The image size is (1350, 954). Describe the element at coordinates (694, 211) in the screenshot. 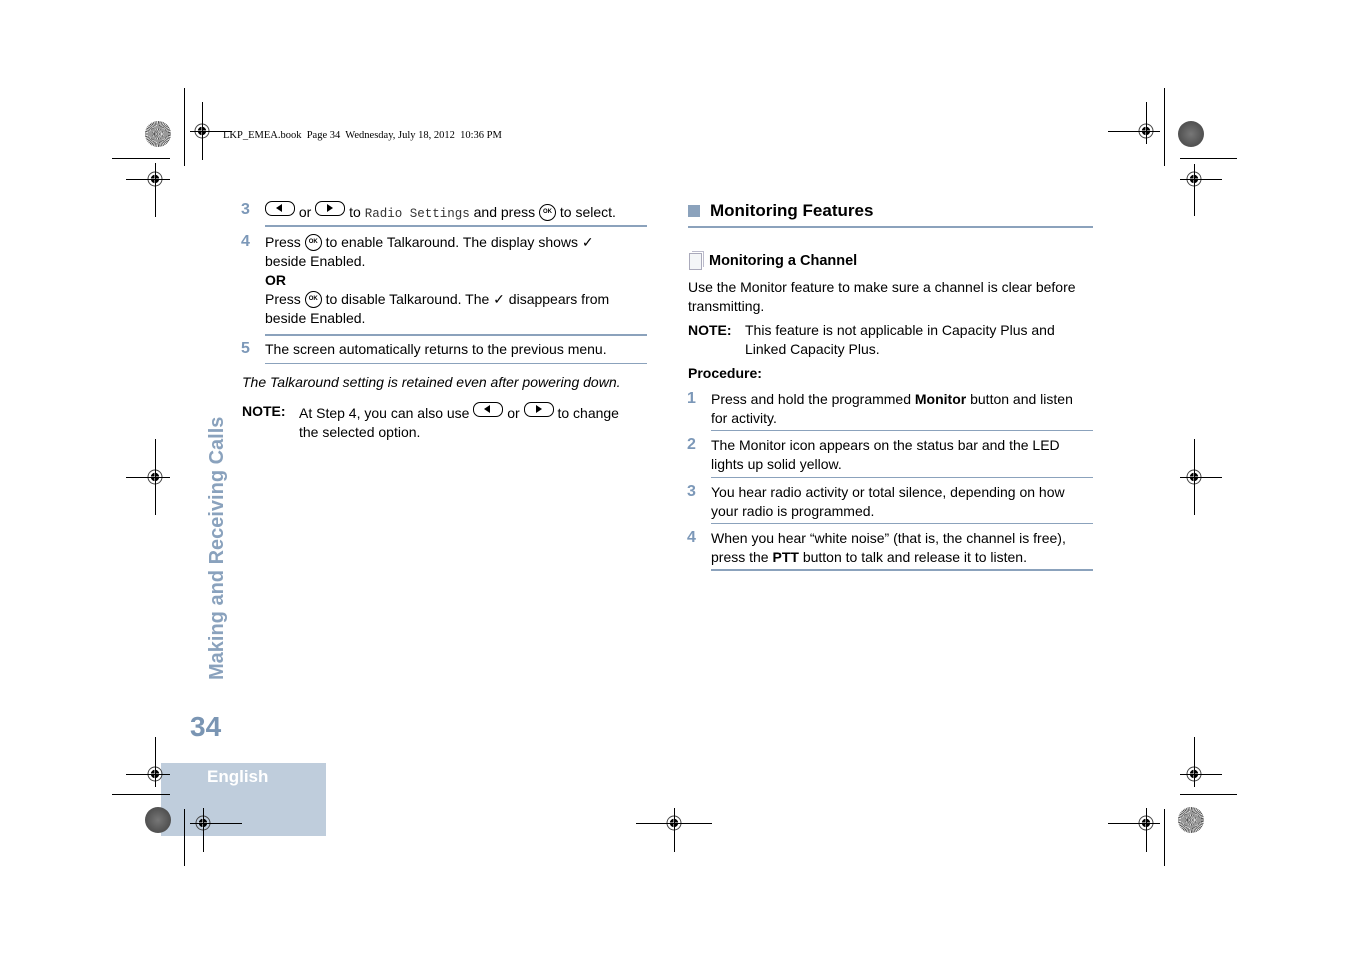

I see `section-marker-icon` at that location.